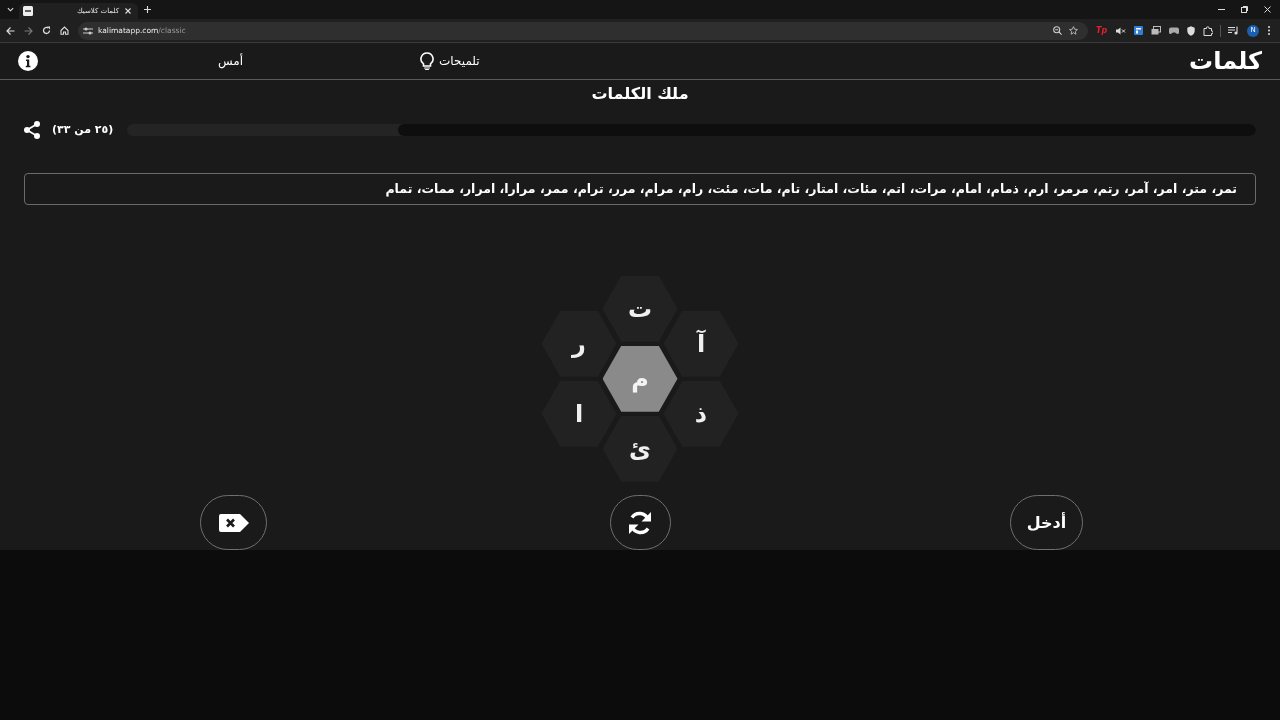  Describe the element at coordinates (1225, 60) in the screenshot. I see `app-logo: كلمات` at that location.